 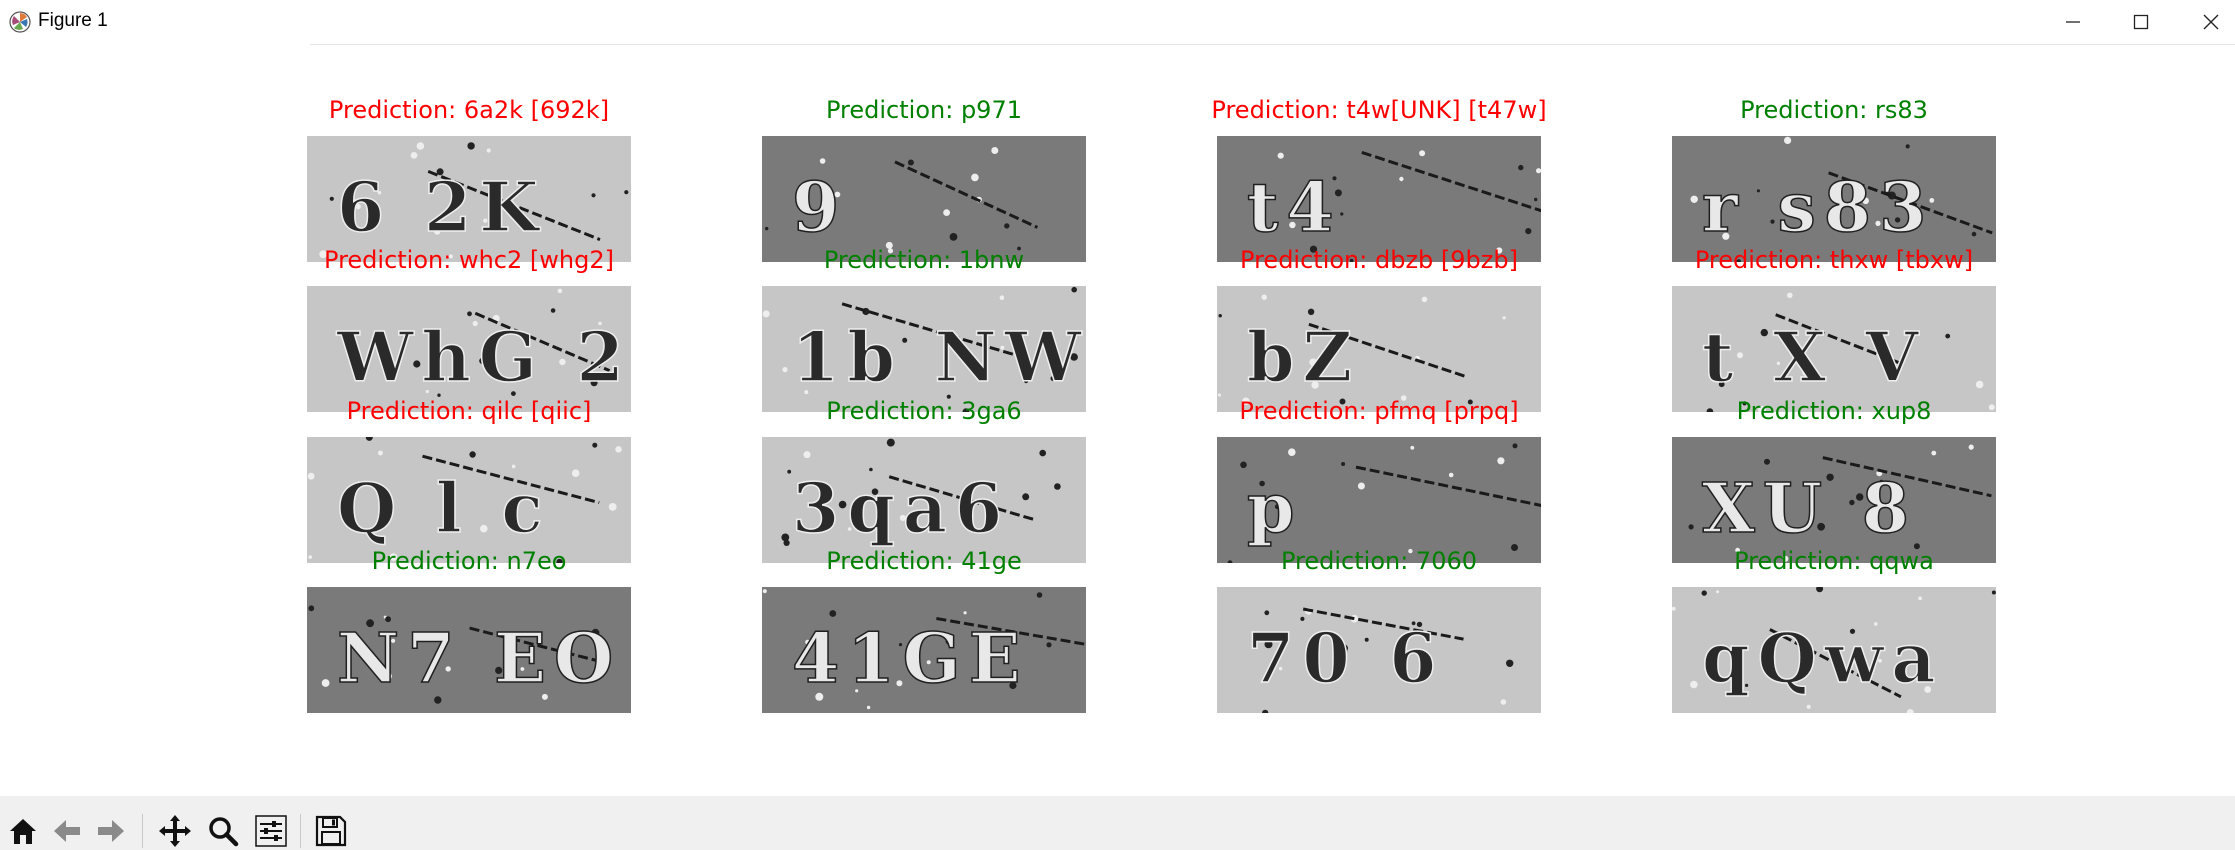 What do you see at coordinates (901, 509) in the screenshot?
I see `captcha-text: 3qa6` at bounding box center [901, 509].